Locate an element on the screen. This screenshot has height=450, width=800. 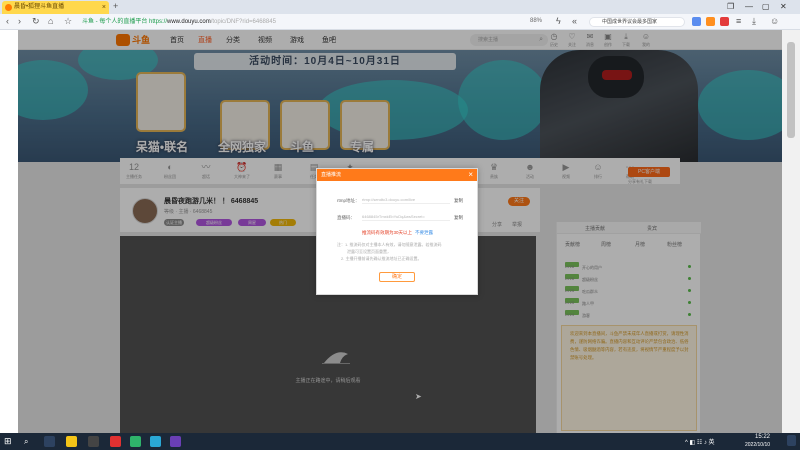
douyu-favicon-icon is located at coordinates (8, 7).